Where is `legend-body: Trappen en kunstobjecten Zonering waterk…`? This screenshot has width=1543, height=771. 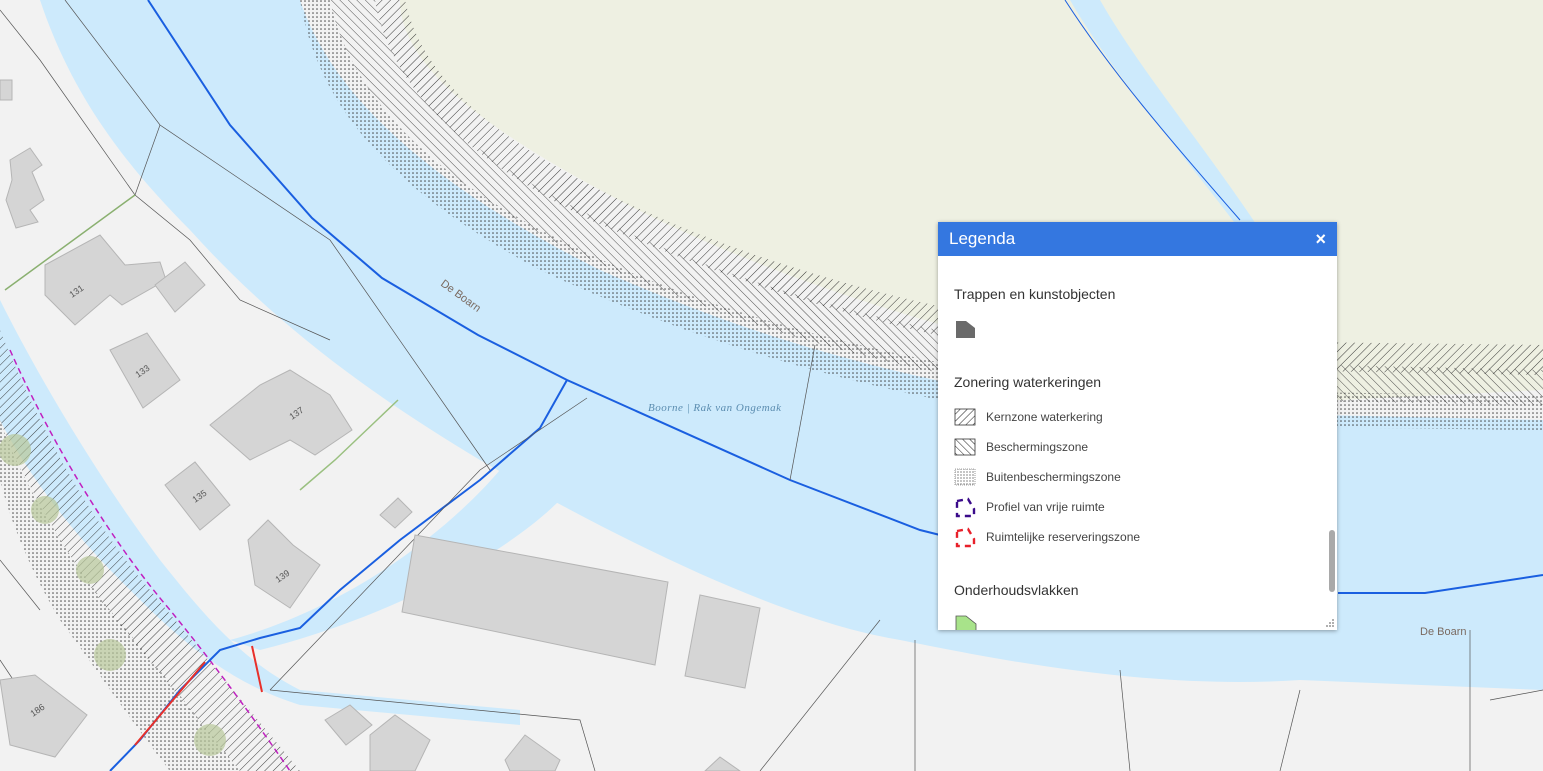 legend-body: Trappen en kunstobjecten Zonering waterk… is located at coordinates (1132, 443).